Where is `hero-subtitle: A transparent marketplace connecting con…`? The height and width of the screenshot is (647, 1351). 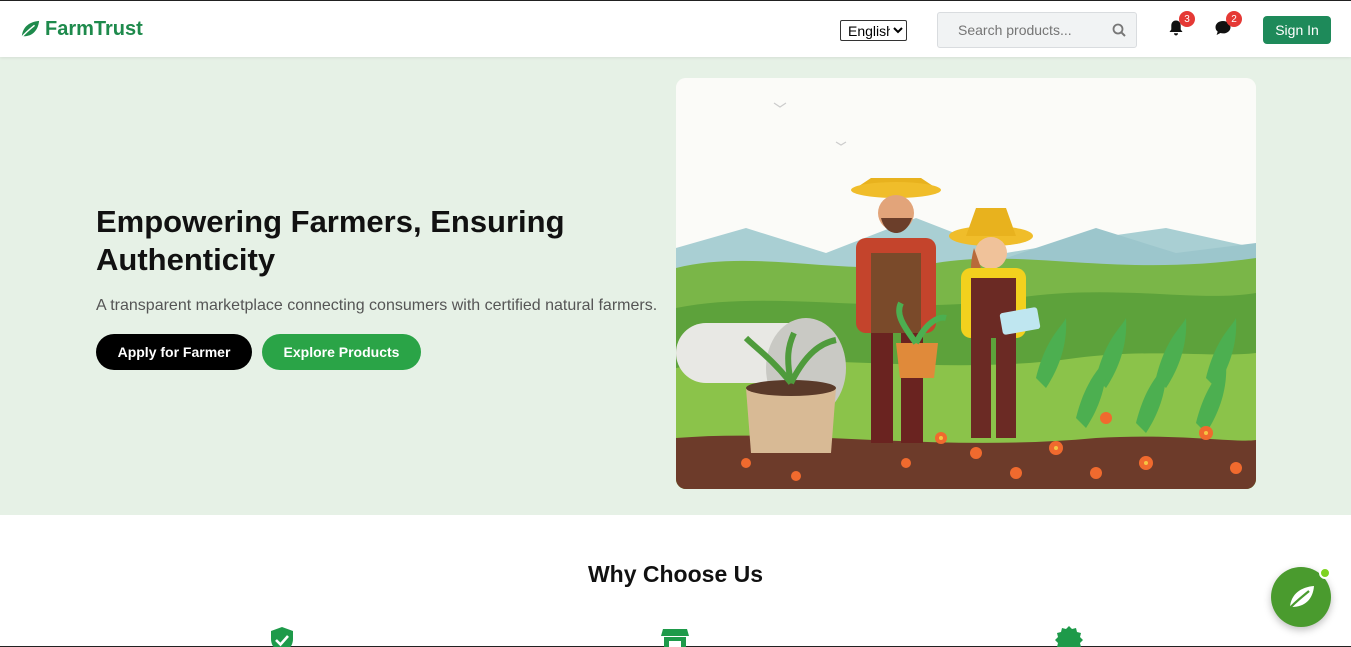
hero-subtitle: A transparent marketplace connecting con… is located at coordinates (377, 305).